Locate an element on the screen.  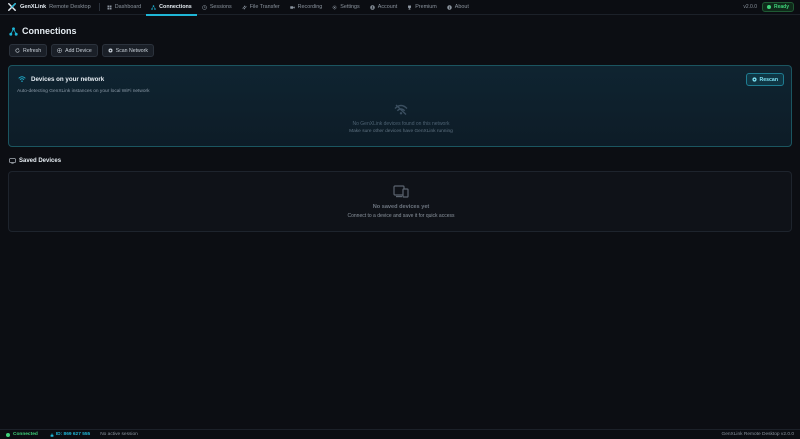
connection-status: Connected is located at coordinates (22, 434).